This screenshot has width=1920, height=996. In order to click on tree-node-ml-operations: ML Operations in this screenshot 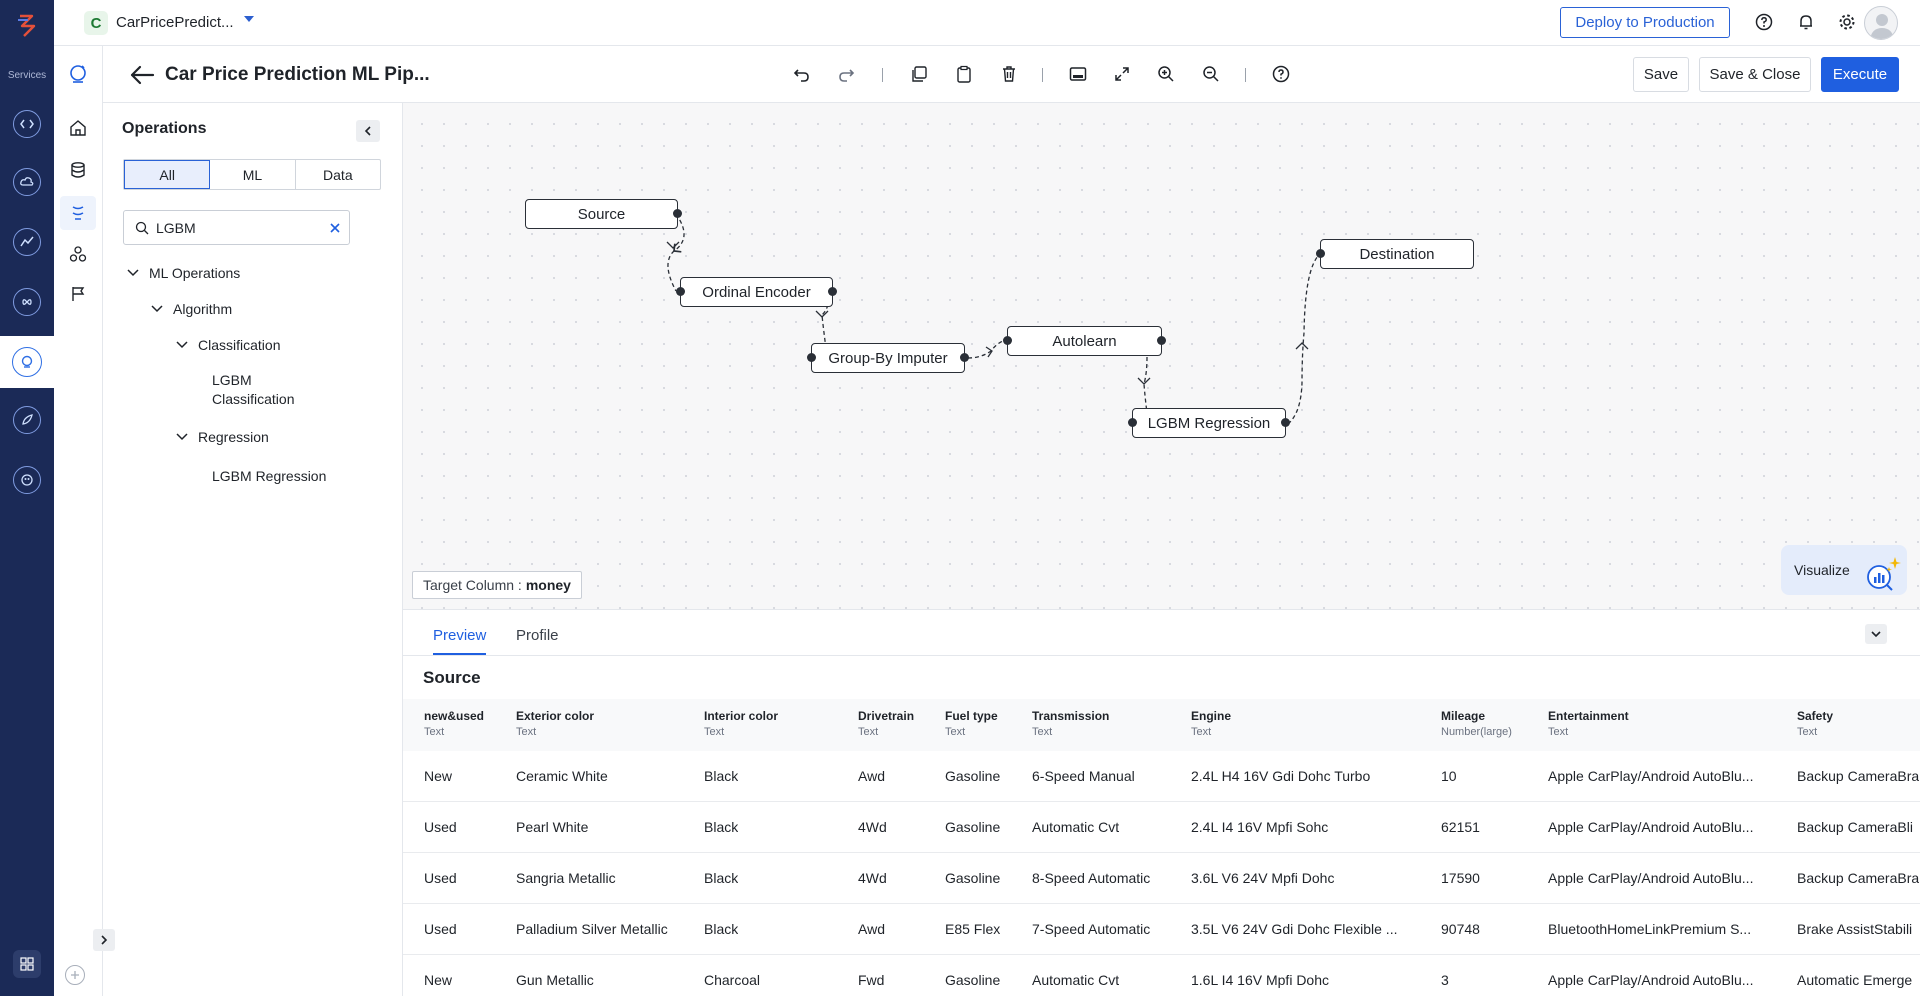, I will do `click(183, 273)`.